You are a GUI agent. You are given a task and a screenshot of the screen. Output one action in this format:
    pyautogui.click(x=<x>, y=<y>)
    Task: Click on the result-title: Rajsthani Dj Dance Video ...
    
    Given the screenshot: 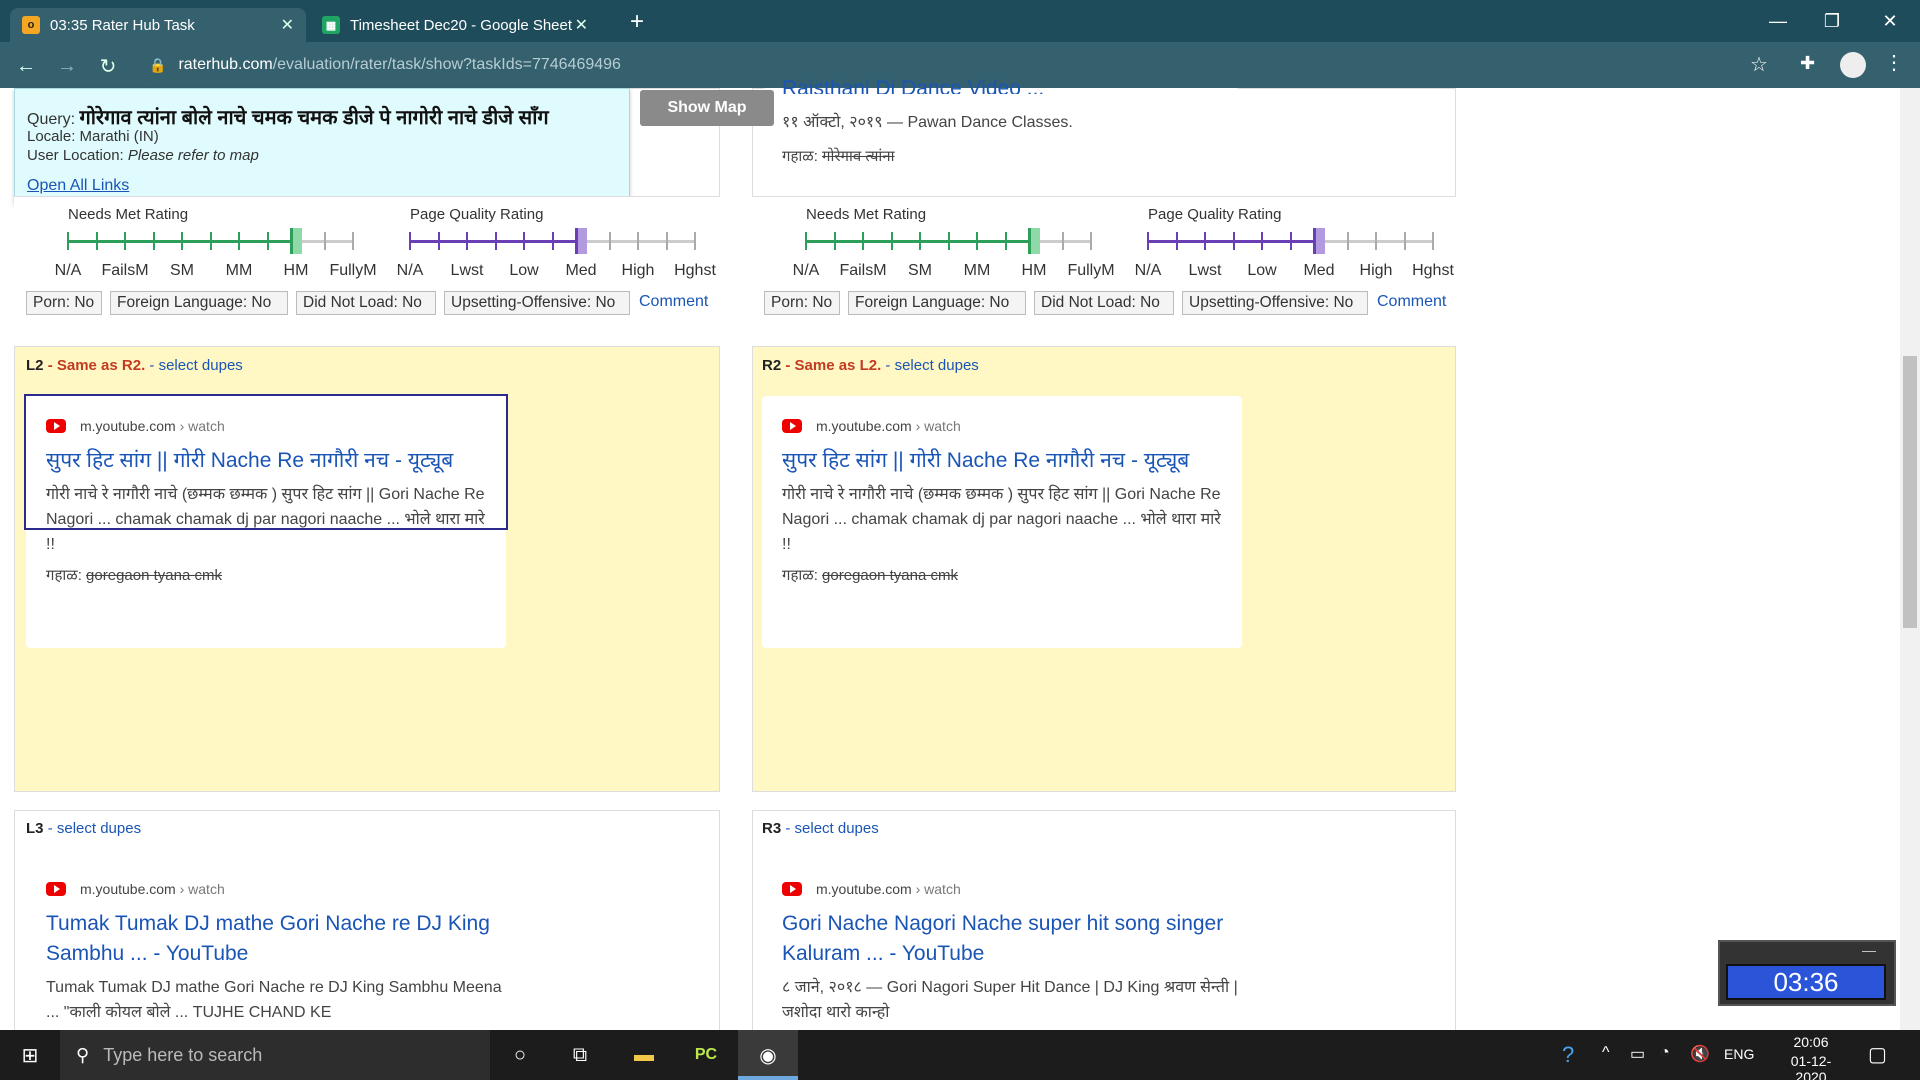 What is the action you would take?
    pyautogui.click(x=913, y=84)
    